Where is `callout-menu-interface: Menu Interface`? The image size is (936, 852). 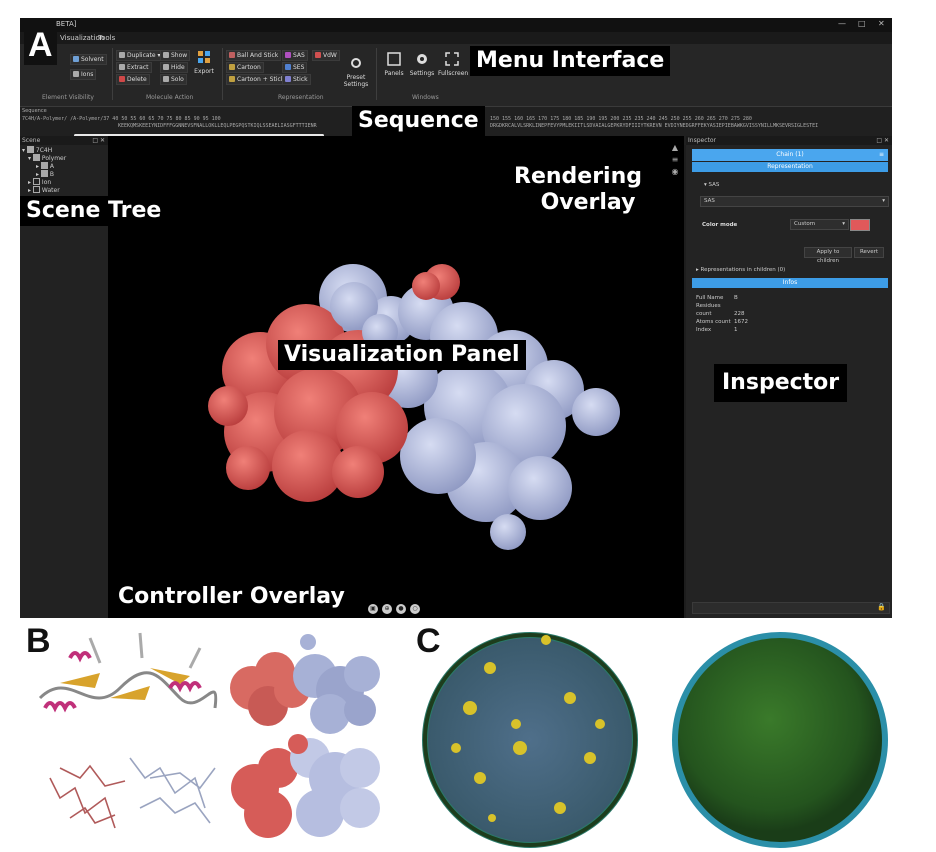 callout-menu-interface: Menu Interface is located at coordinates (570, 61).